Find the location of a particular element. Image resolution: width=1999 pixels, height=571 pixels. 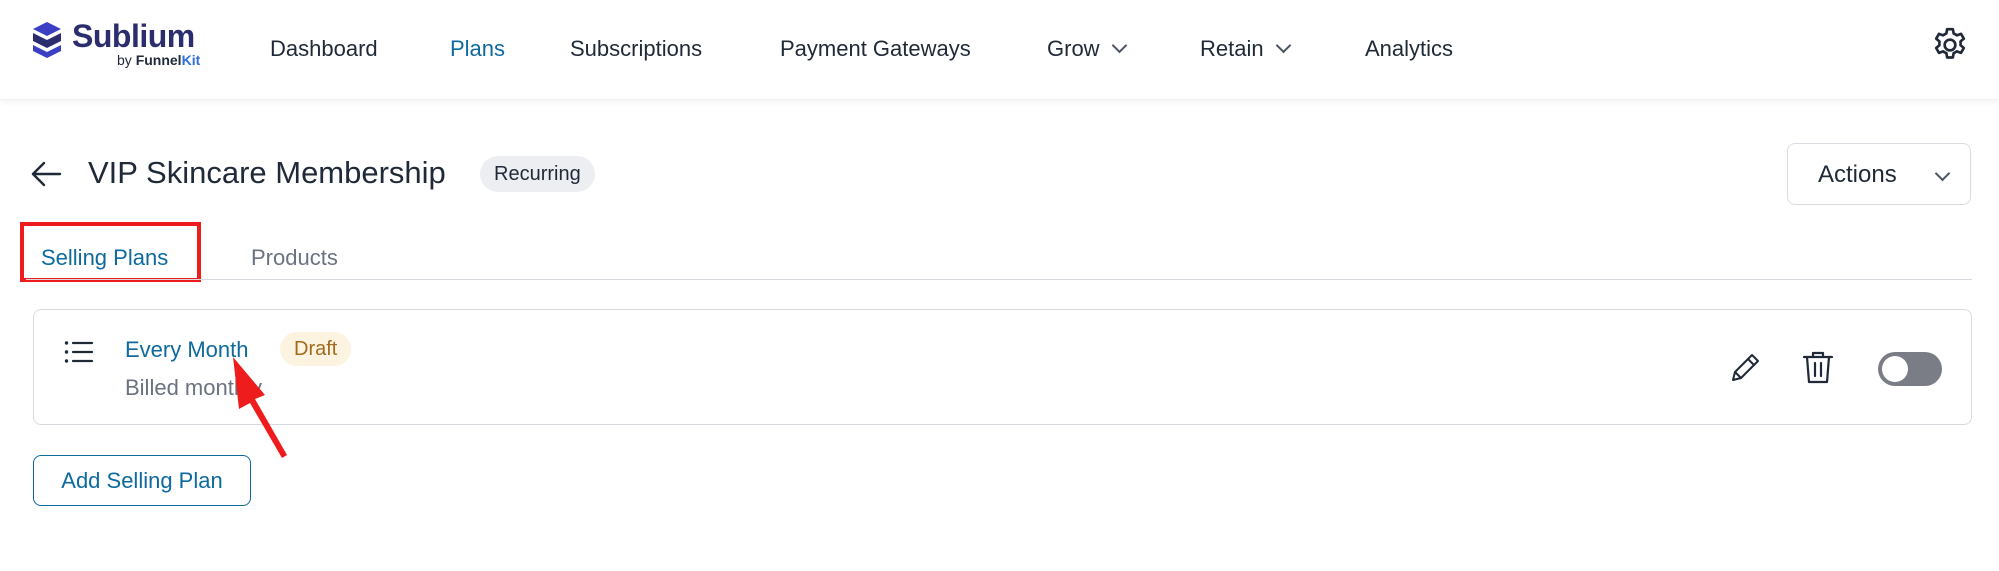

nav-retain-label: Retain is located at coordinates (1232, 48).